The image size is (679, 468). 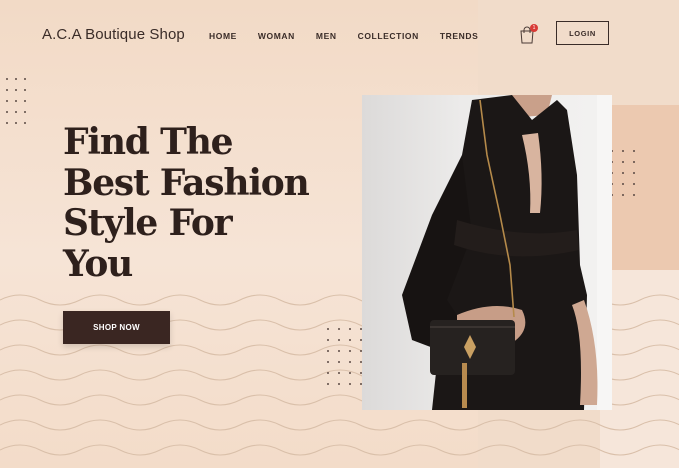 What do you see at coordinates (186, 182) in the screenshot?
I see `headline-line-2: Best Fashion` at bounding box center [186, 182].